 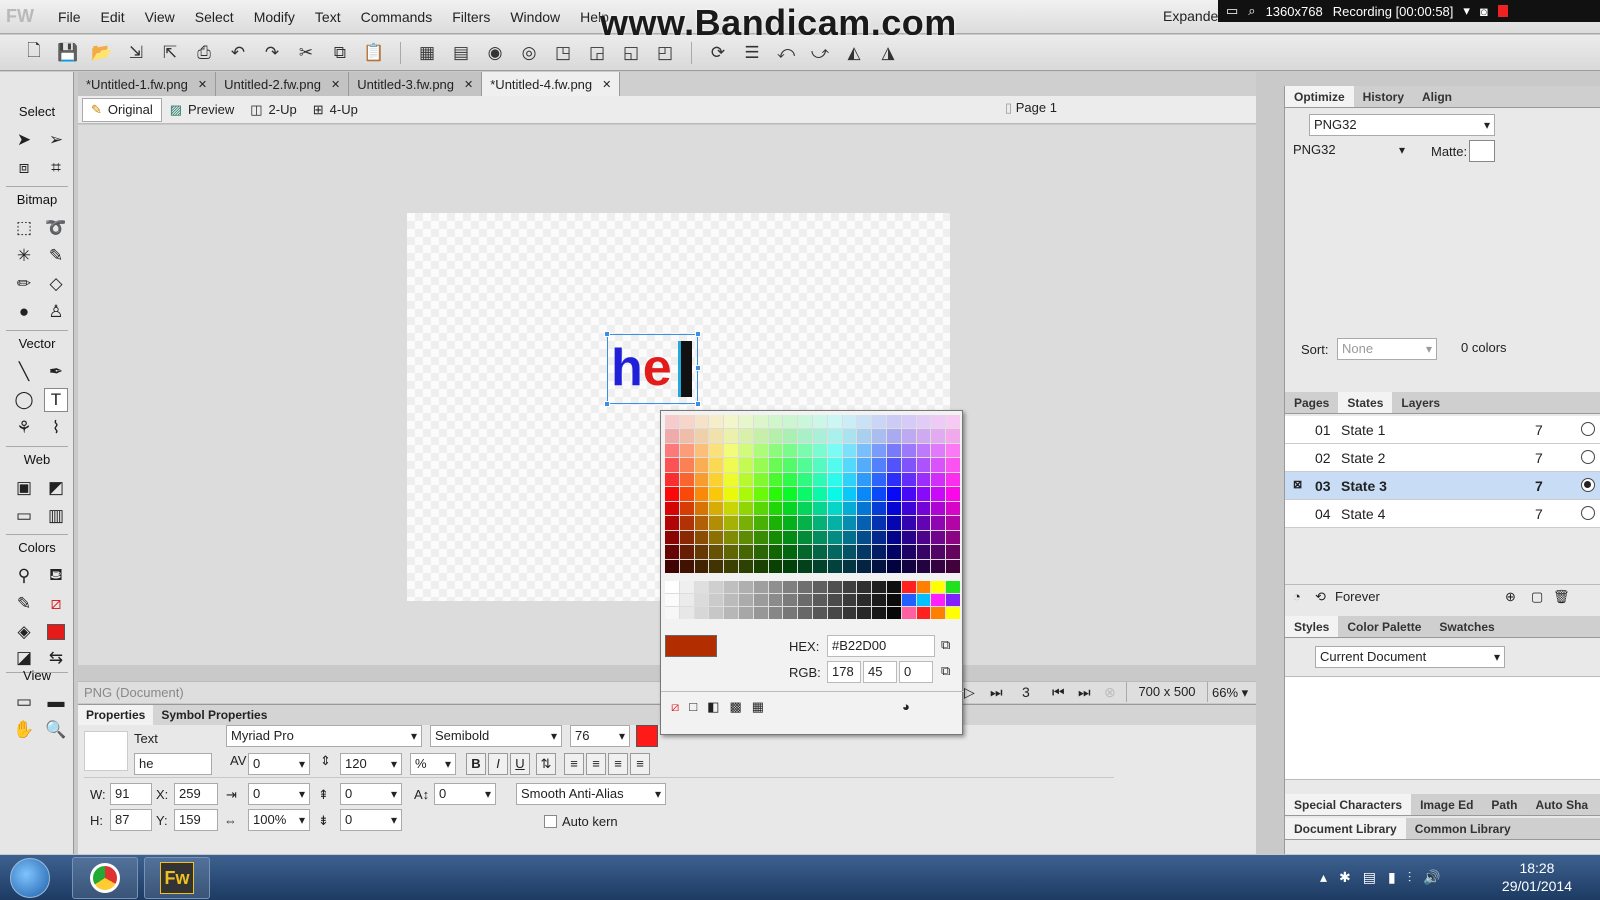 What do you see at coordinates (56, 488) in the screenshot?
I see `slice-tool-icon: ◩` at bounding box center [56, 488].